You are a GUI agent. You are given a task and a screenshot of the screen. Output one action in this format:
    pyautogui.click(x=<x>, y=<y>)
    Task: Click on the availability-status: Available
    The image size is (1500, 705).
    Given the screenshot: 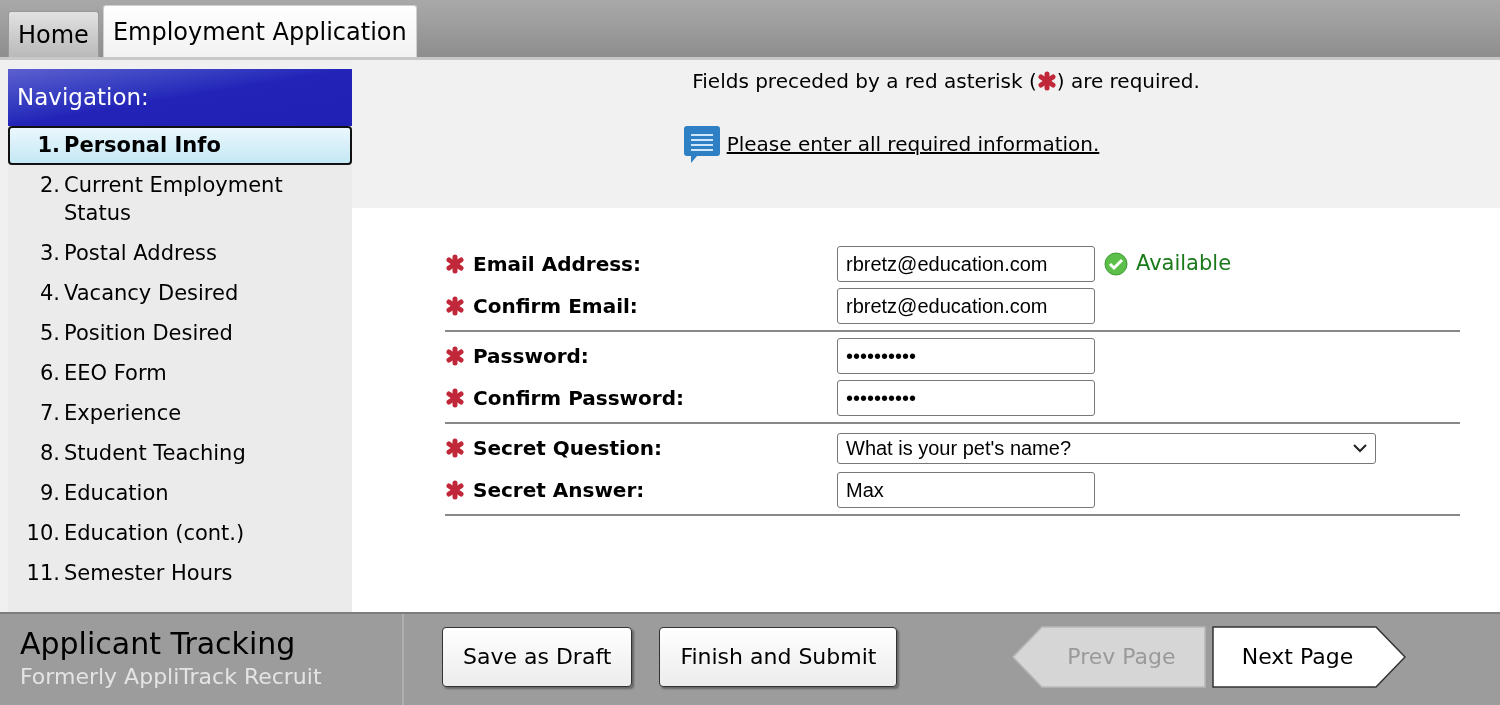 What is the action you would take?
    pyautogui.click(x=1184, y=264)
    